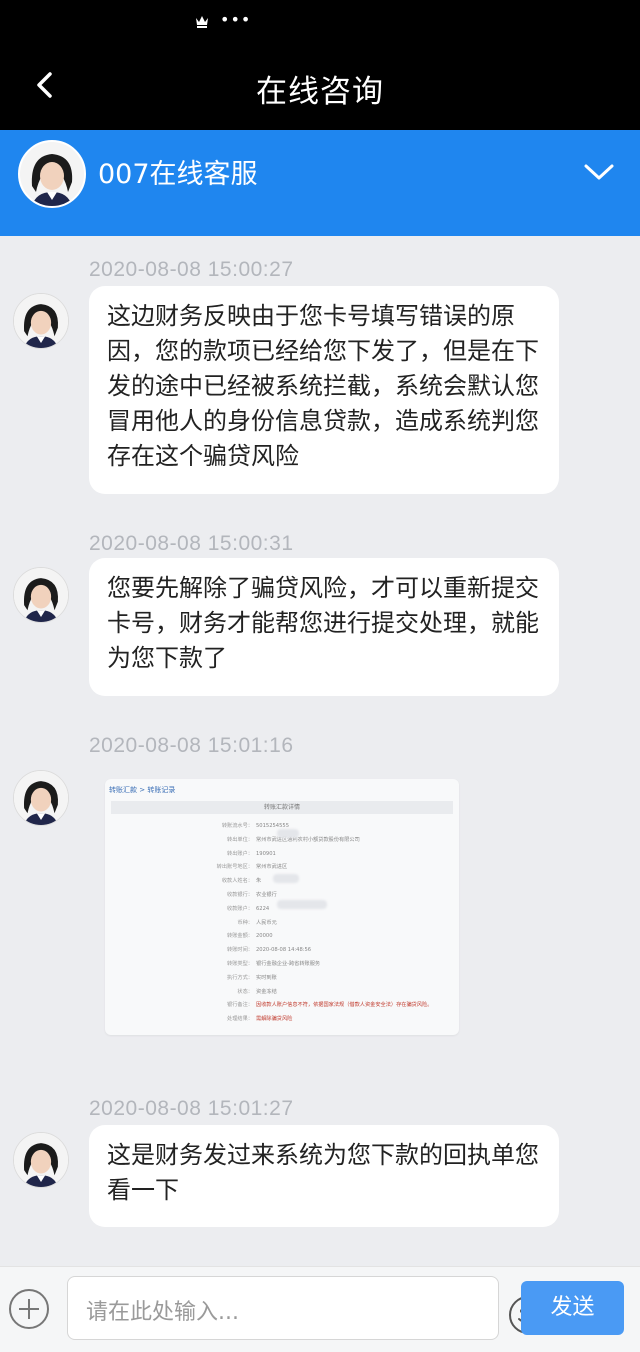 This screenshot has height=1352, width=640. Describe the element at coordinates (320, 92) in the screenshot. I see `page-title: 在线咨询` at that location.